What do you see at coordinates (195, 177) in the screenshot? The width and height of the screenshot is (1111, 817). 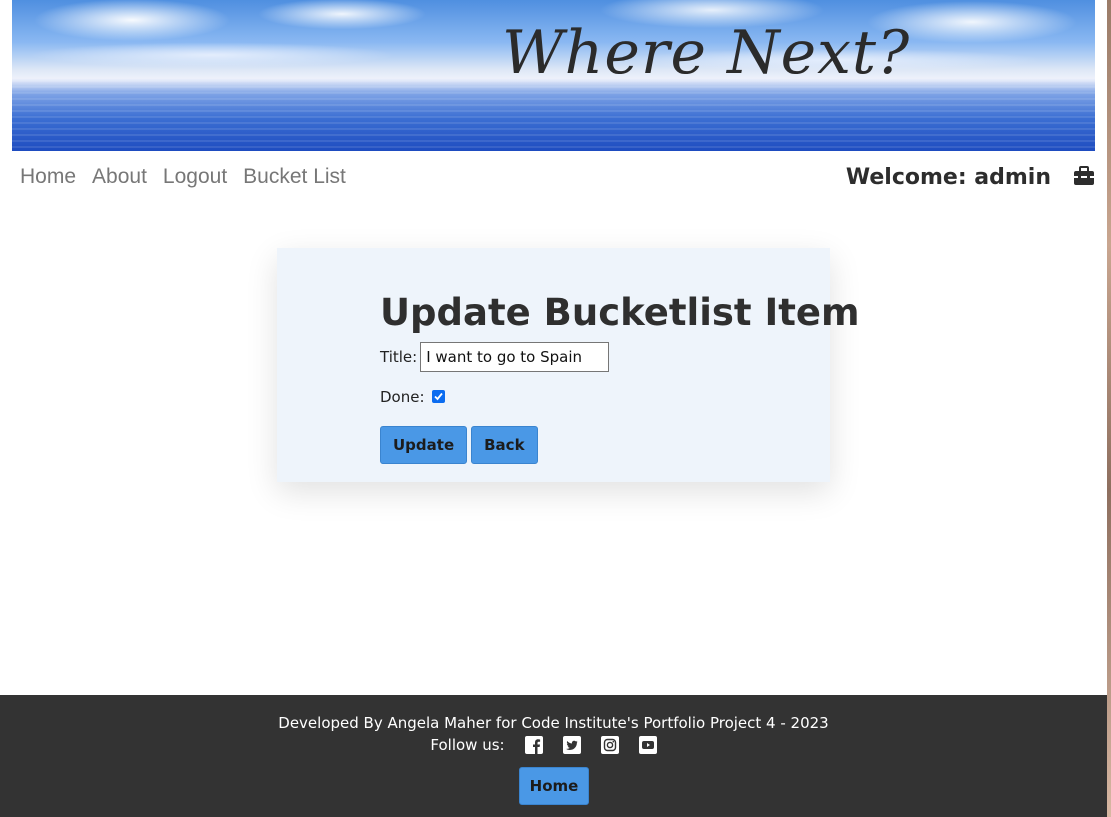 I see `nav-logout-link: Logout` at bounding box center [195, 177].